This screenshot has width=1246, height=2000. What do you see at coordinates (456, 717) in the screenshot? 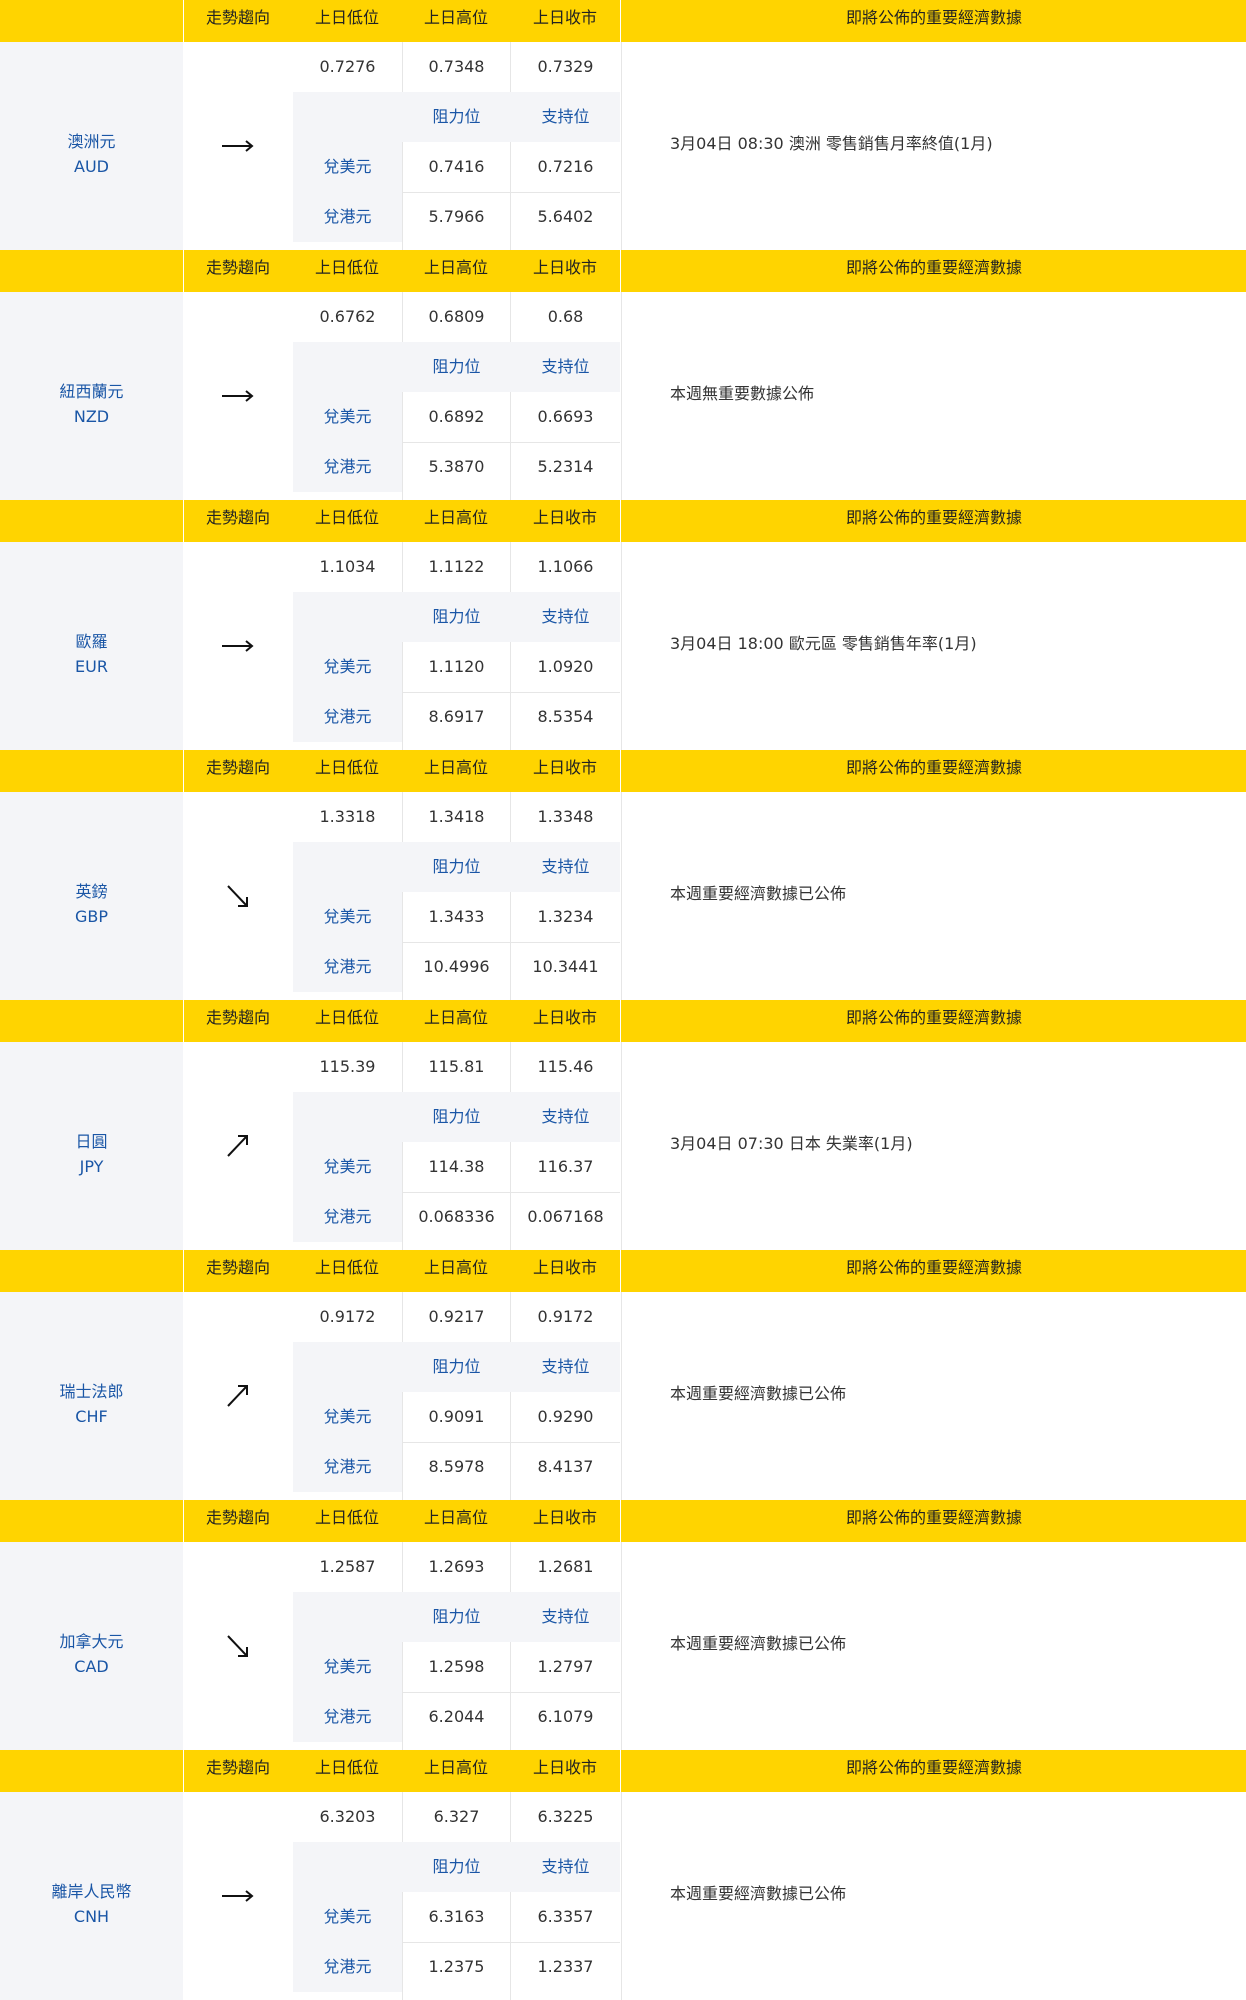
I see `vs-hkd-row: 兌港元 8.6917 8.5354` at bounding box center [456, 717].